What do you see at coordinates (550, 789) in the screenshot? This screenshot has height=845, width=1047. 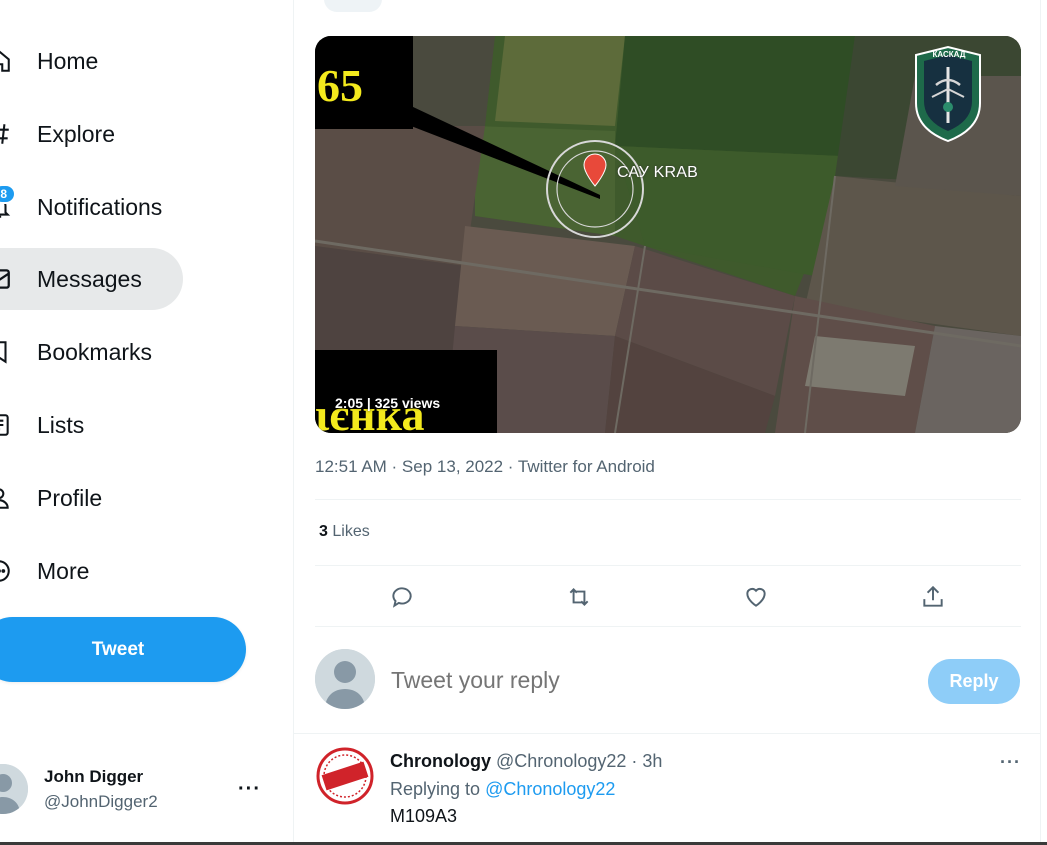 I see `replying-to-link: @Chronology22` at bounding box center [550, 789].